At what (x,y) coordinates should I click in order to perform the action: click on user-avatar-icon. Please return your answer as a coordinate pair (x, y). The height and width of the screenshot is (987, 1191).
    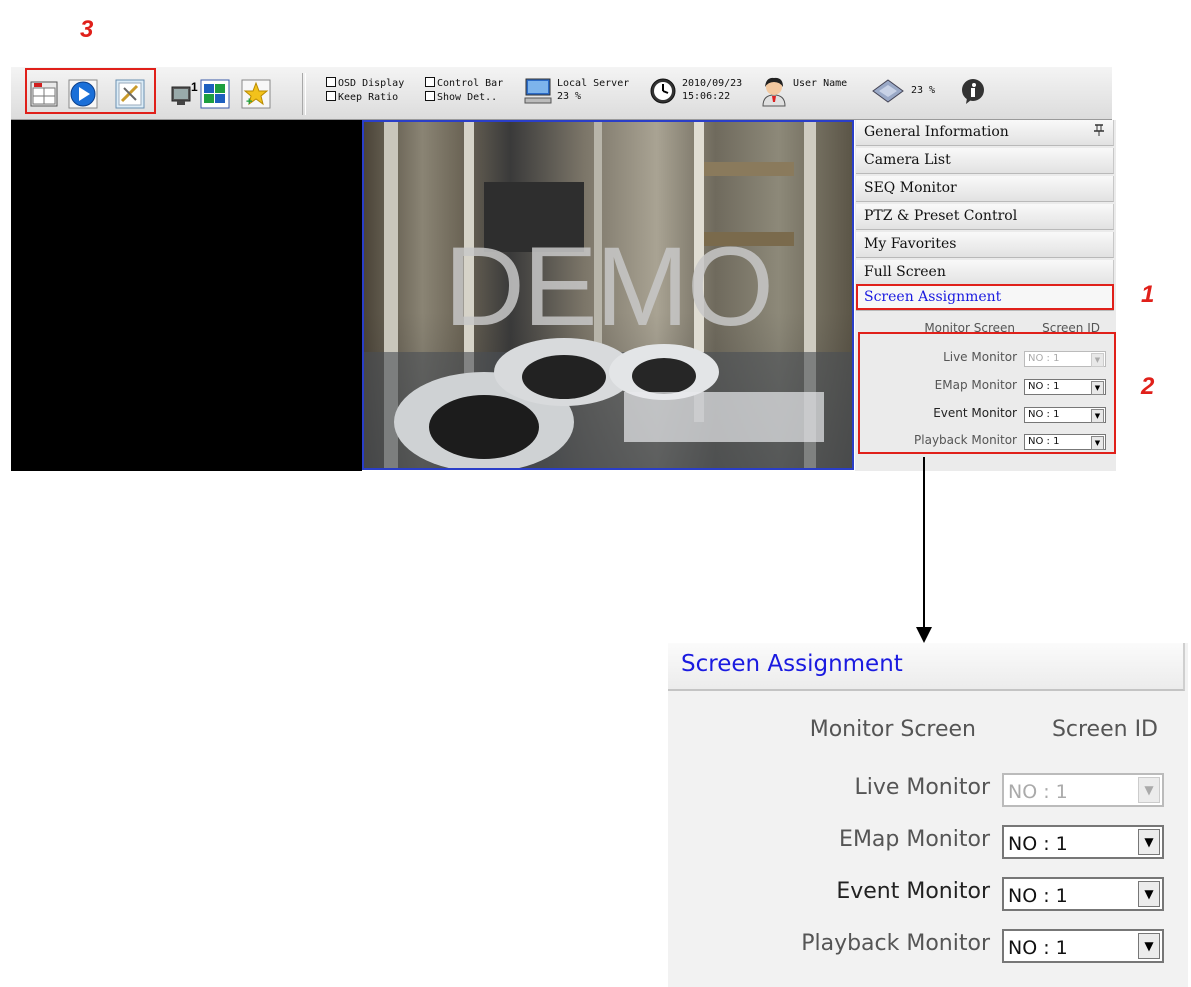
    Looking at the image, I should click on (774, 91).